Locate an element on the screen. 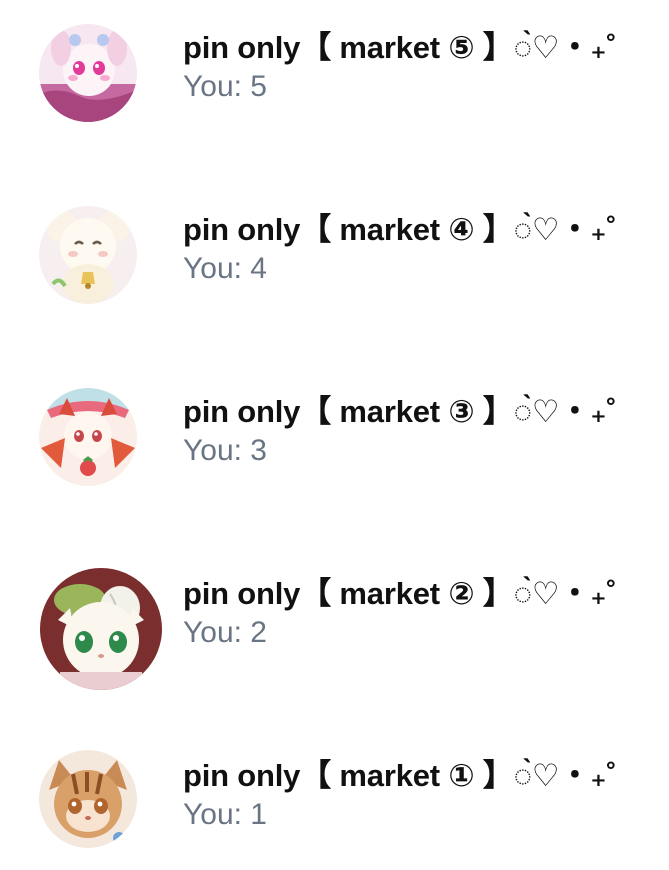  last-message-preview: You: 3 is located at coordinates (225, 450).